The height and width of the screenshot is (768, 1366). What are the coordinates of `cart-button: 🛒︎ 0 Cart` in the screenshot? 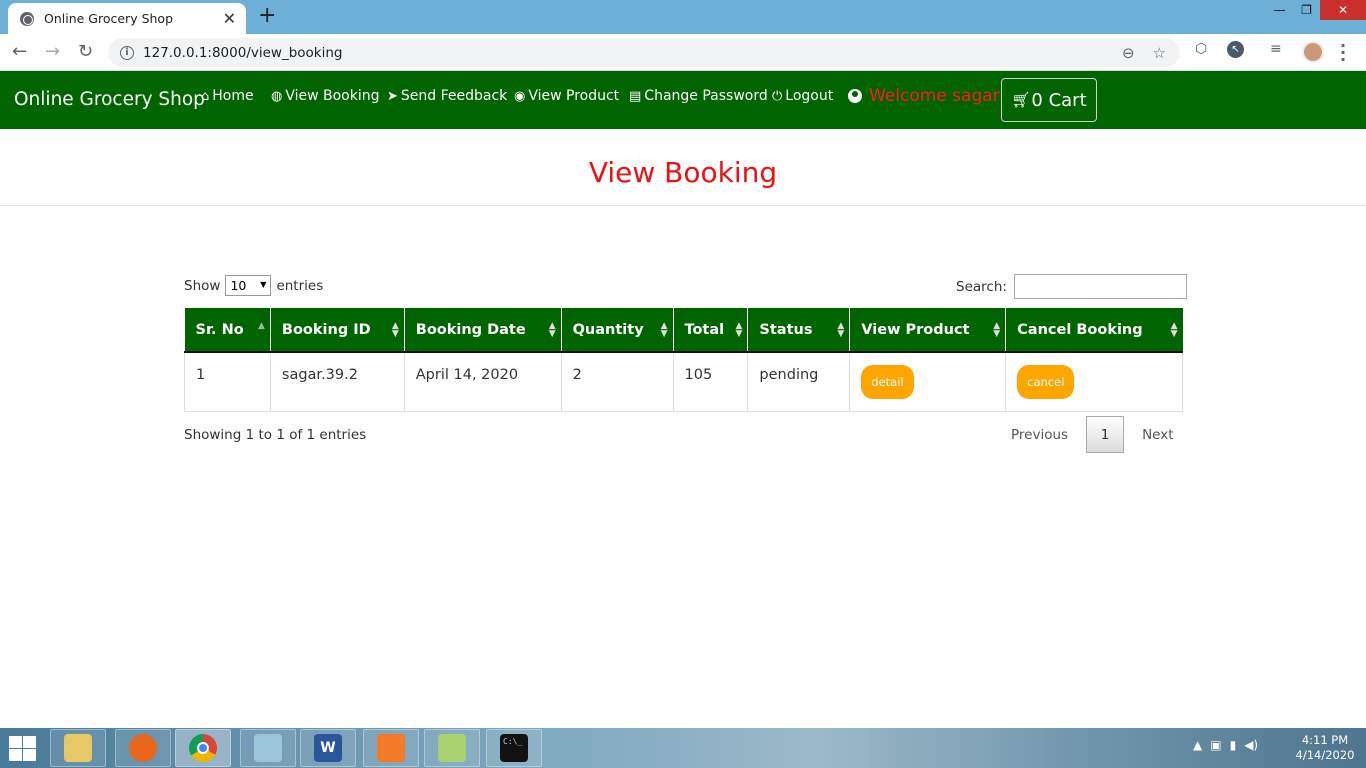 It's located at (1049, 100).